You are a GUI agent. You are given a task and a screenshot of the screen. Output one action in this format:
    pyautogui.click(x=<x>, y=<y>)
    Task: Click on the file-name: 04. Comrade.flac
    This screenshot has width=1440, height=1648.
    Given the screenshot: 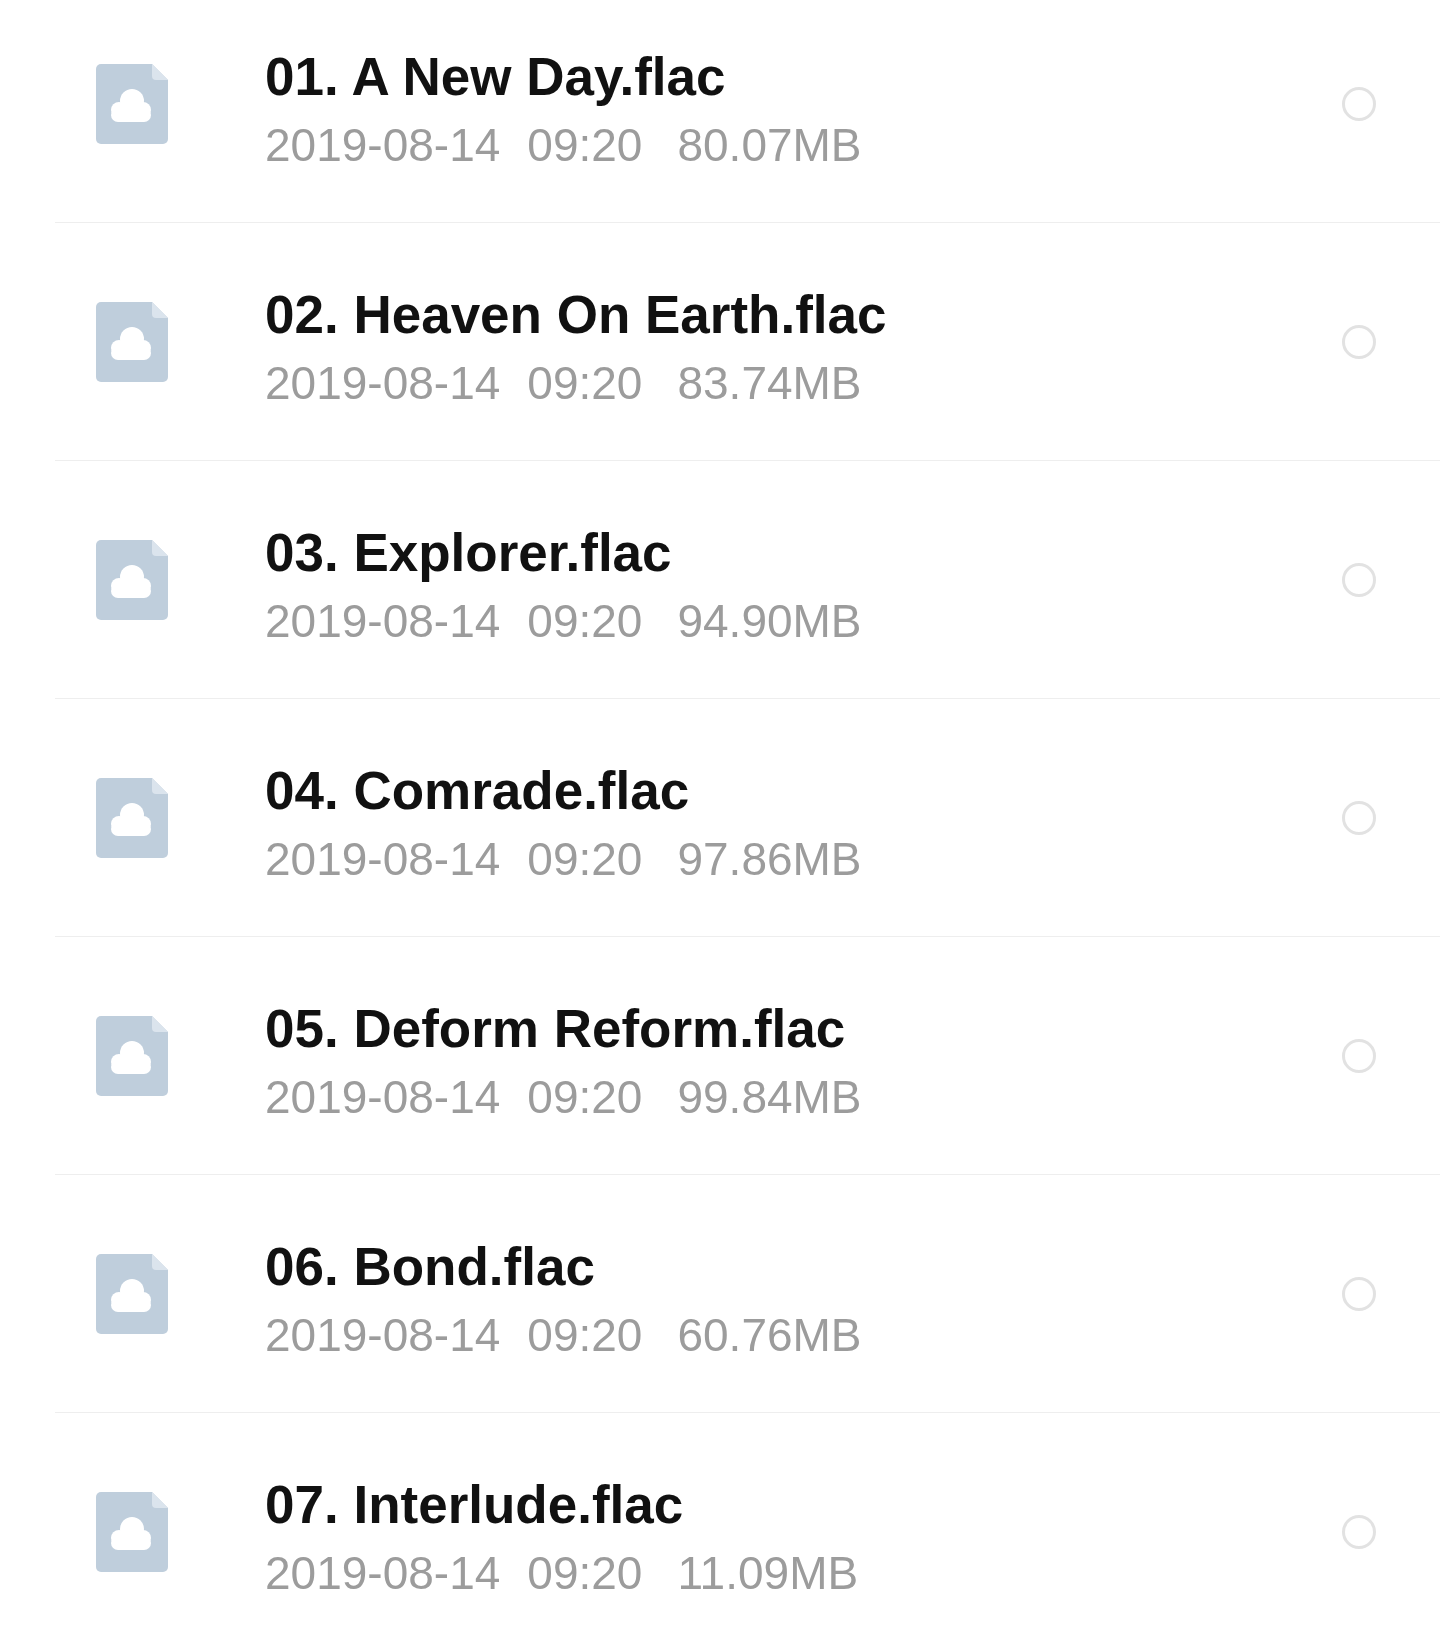 What is the action you would take?
    pyautogui.click(x=478, y=791)
    